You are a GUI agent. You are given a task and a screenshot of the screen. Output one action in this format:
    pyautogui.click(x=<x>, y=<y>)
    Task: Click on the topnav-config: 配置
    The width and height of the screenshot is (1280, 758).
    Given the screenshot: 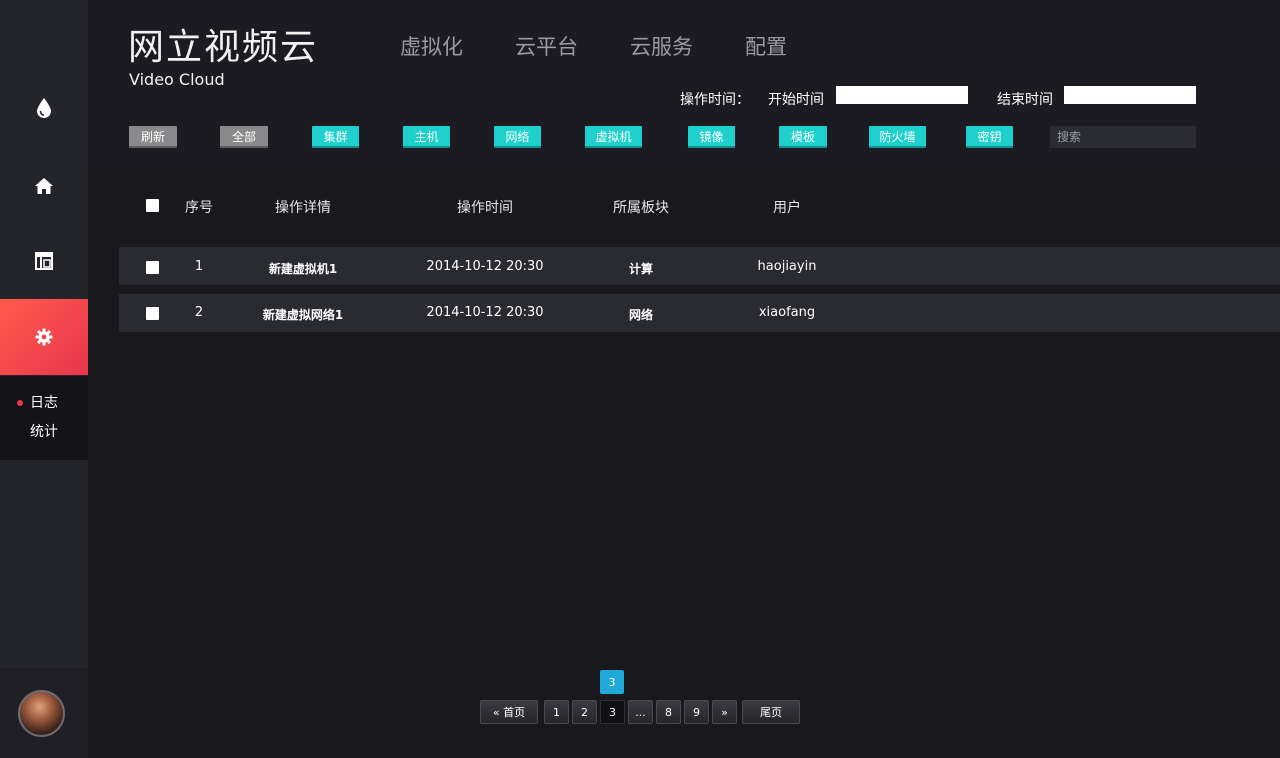 What is the action you would take?
    pyautogui.click(x=766, y=46)
    